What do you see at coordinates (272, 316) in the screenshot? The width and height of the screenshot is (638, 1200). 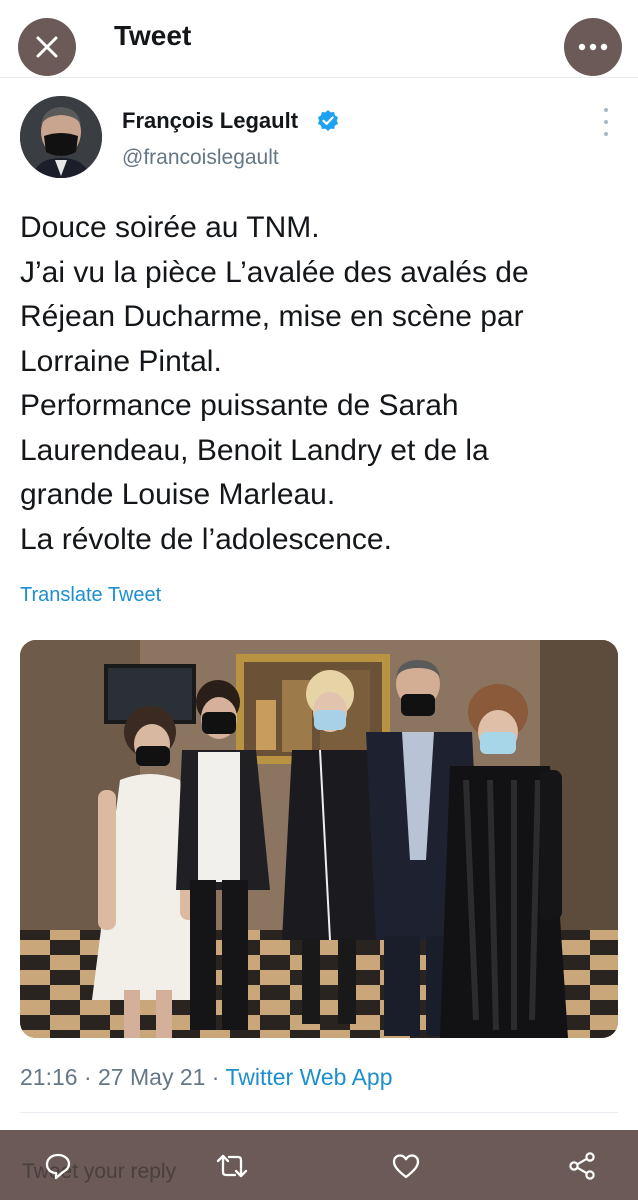 I see `tweet-line: Réjean Ducharme, mise en scène par` at bounding box center [272, 316].